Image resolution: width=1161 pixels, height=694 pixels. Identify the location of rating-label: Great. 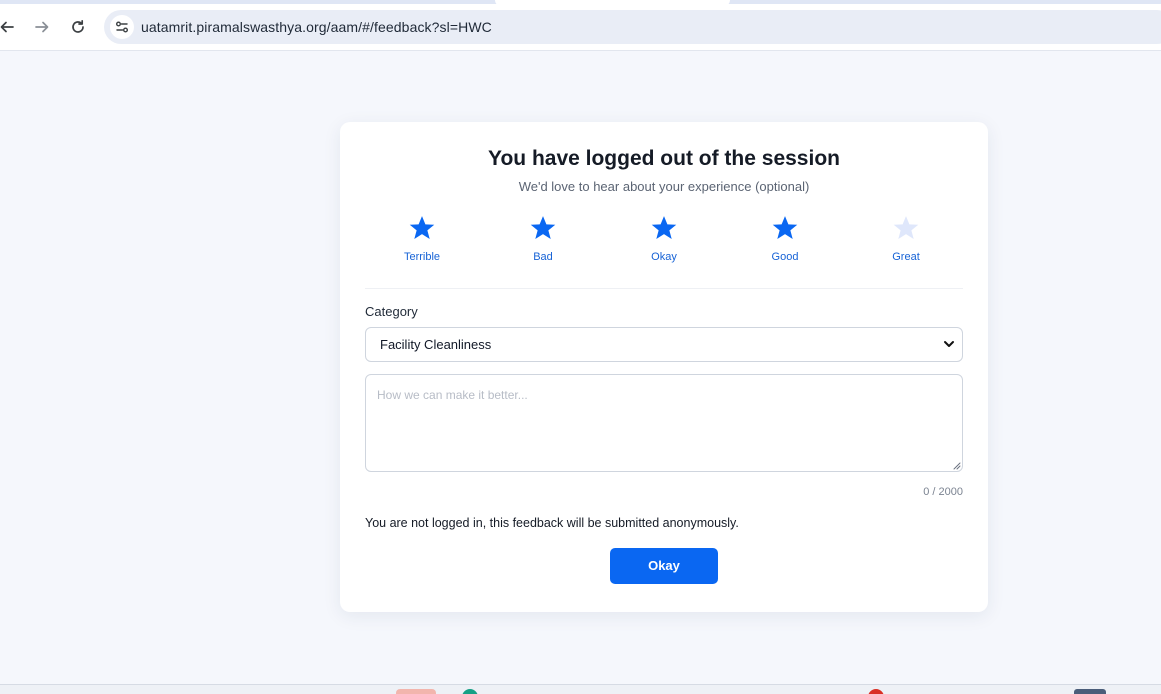
(906, 257).